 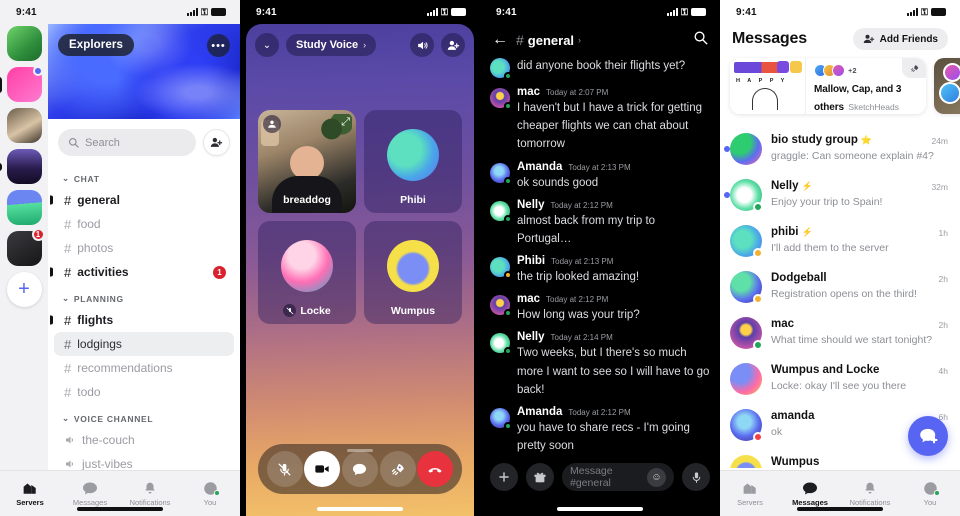 I want to click on voice-channel-name: Study Voice, so click(x=327, y=45).